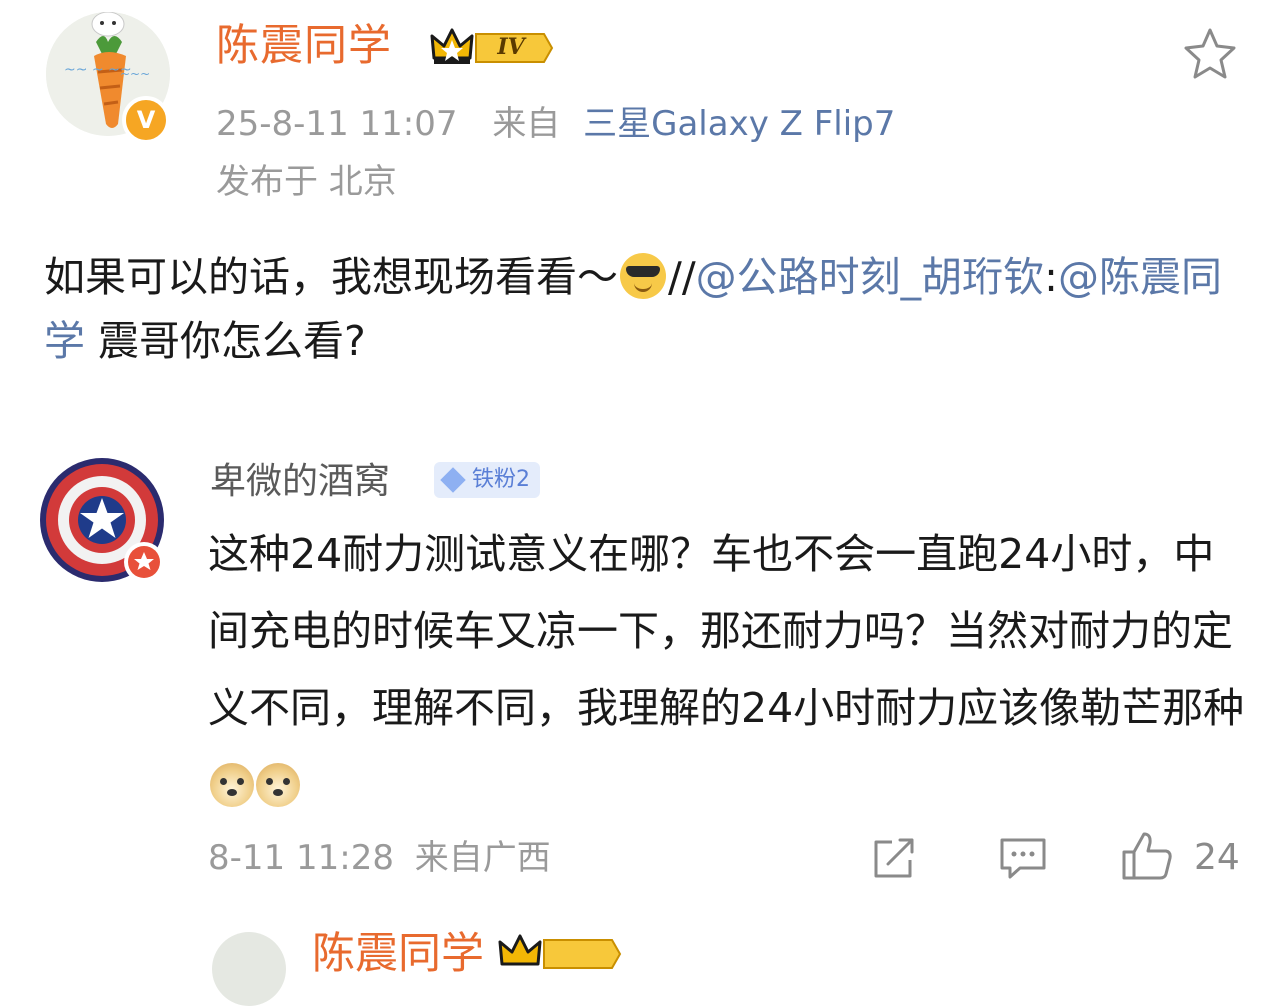  What do you see at coordinates (331, 277) in the screenshot?
I see `post-text: 如果可以的话，我想现场看看～` at bounding box center [331, 277].